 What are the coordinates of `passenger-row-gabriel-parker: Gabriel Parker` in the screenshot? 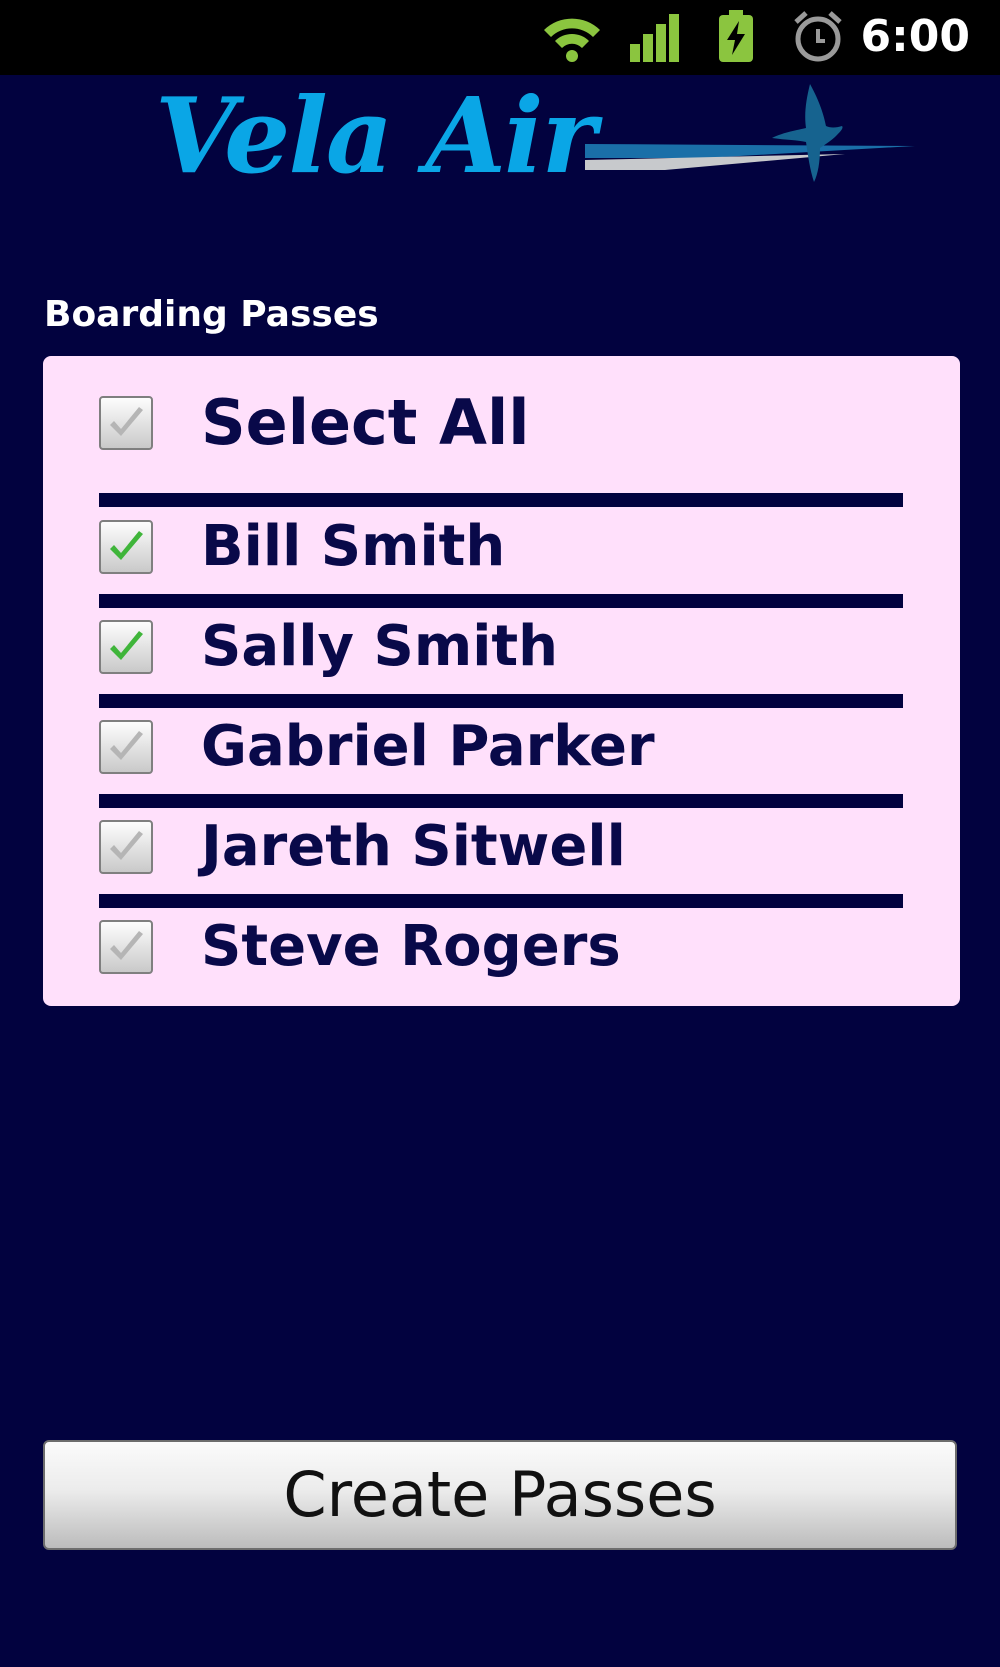 It's located at (501, 747).